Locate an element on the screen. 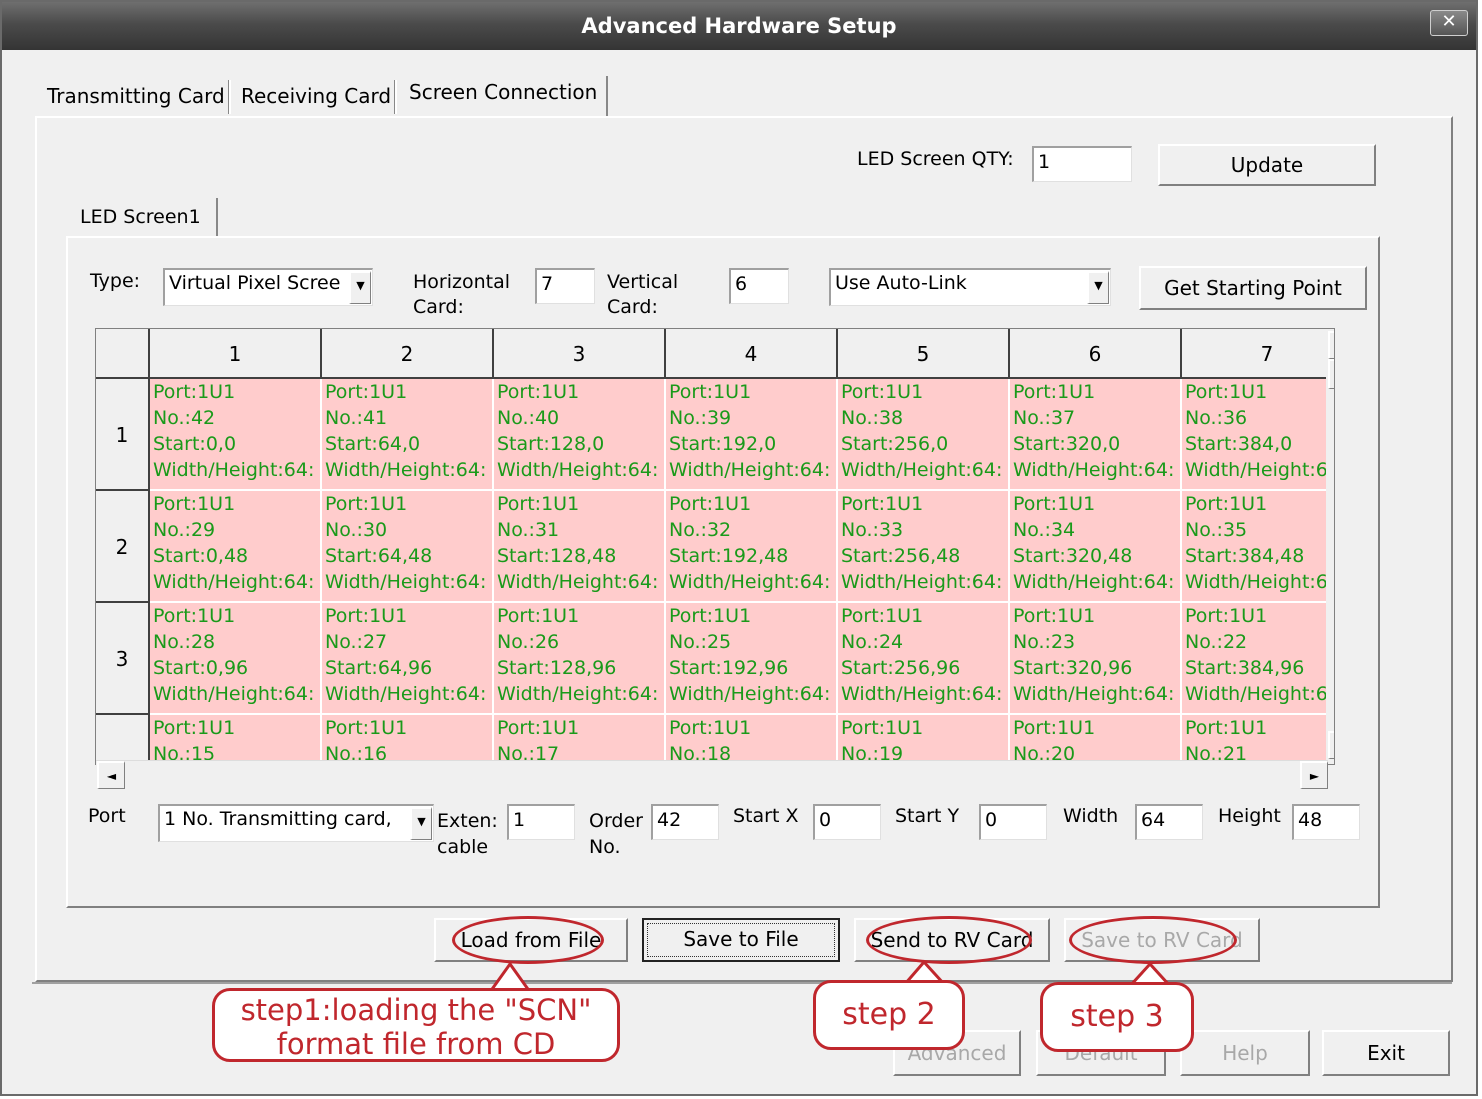 The width and height of the screenshot is (1482, 1099). grid-horizontal-scrollbar is located at coordinates (712, 775).